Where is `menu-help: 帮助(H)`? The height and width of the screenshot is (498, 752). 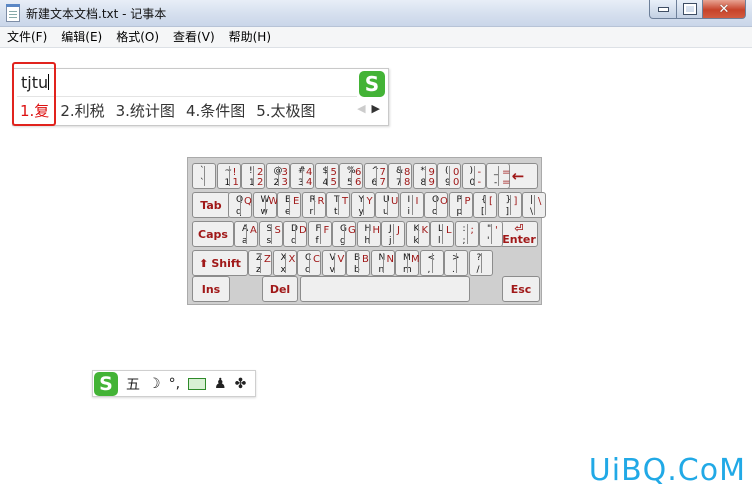
menu-help: 帮助(H) is located at coordinates (250, 37).